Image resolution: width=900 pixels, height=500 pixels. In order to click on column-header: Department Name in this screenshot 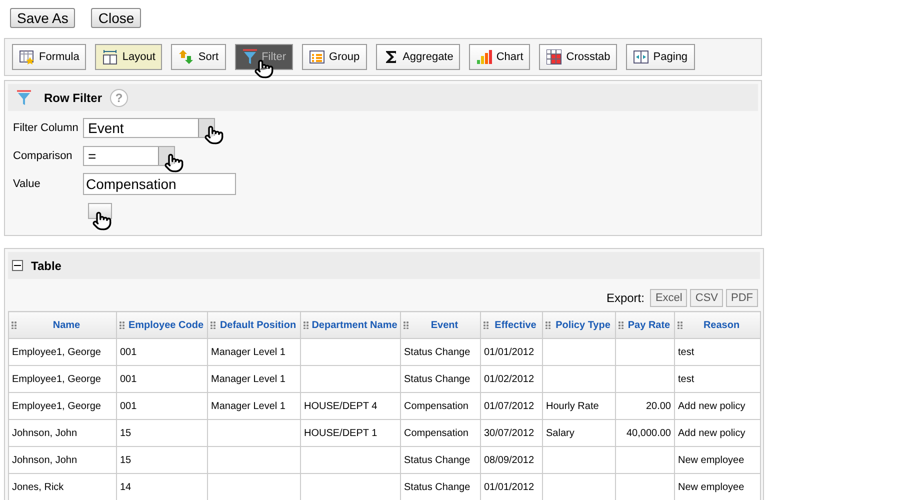, I will do `click(350, 325)`.